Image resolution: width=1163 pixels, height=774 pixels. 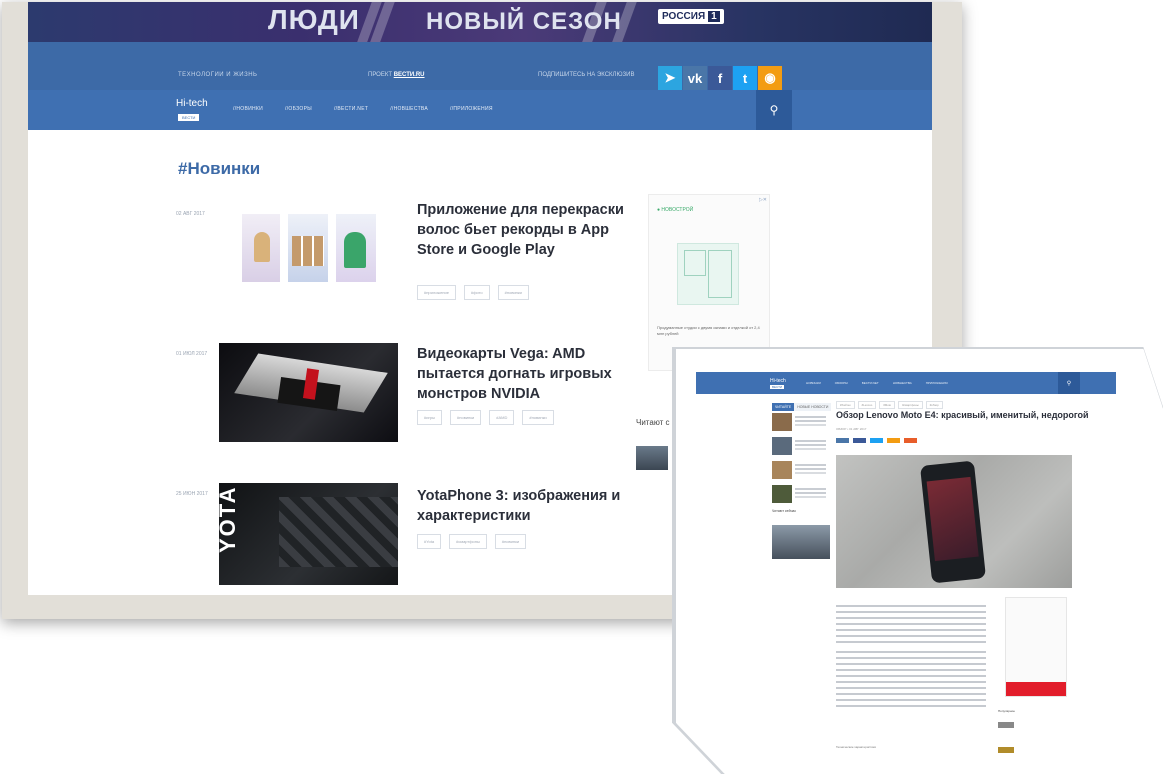 What do you see at coordinates (856, 747) in the screenshot?
I see `specs-heading: Технические характеристики` at bounding box center [856, 747].